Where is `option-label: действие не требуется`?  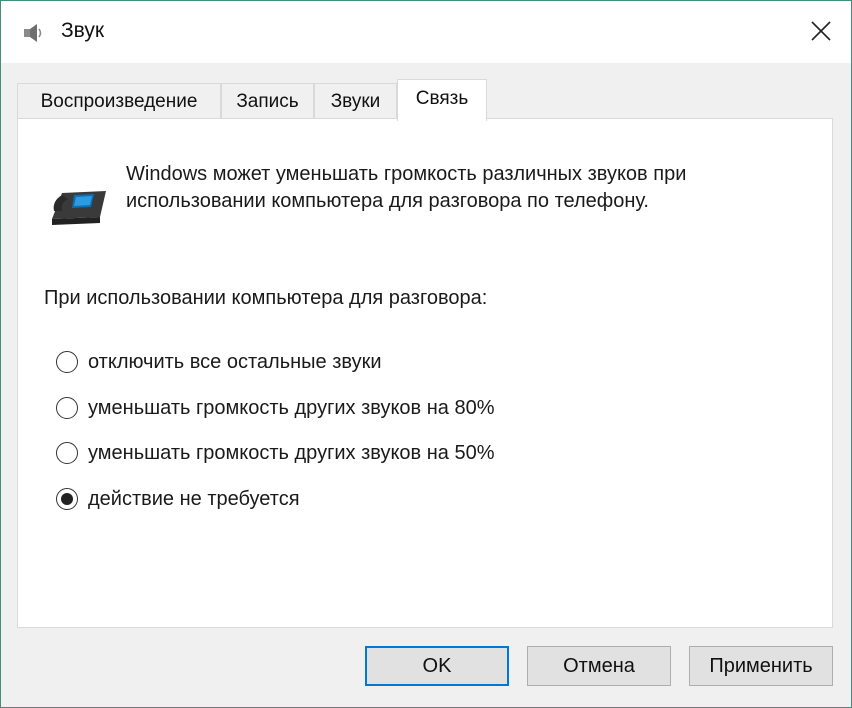 option-label: действие не требуется is located at coordinates (194, 498).